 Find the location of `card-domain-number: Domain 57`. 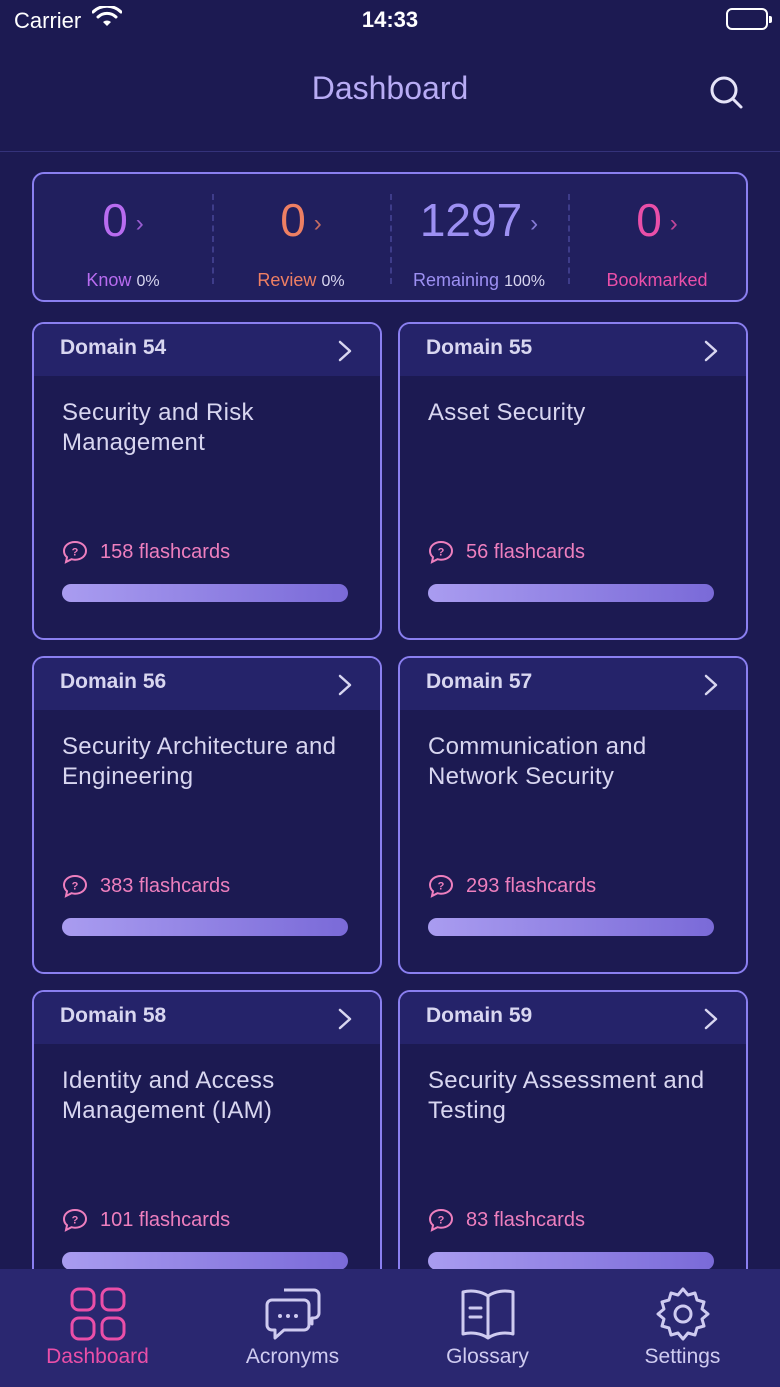

card-domain-number: Domain 57 is located at coordinates (479, 681).